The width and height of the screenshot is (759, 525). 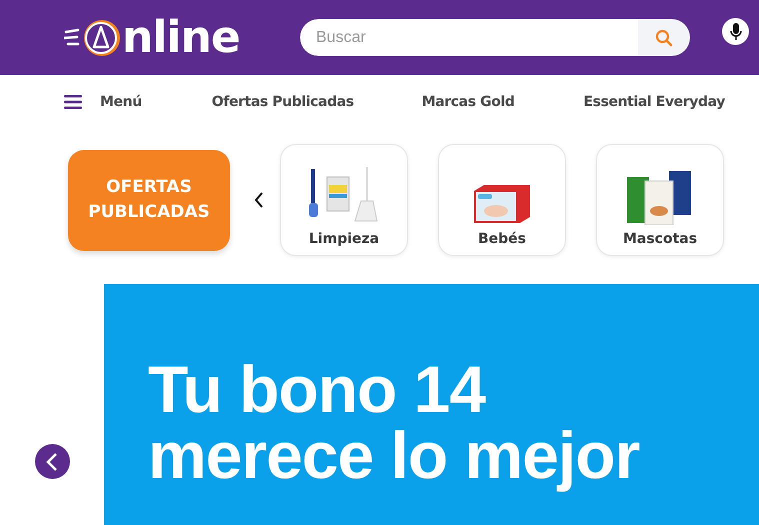 I want to click on category-card: Bebés, so click(x=502, y=200).